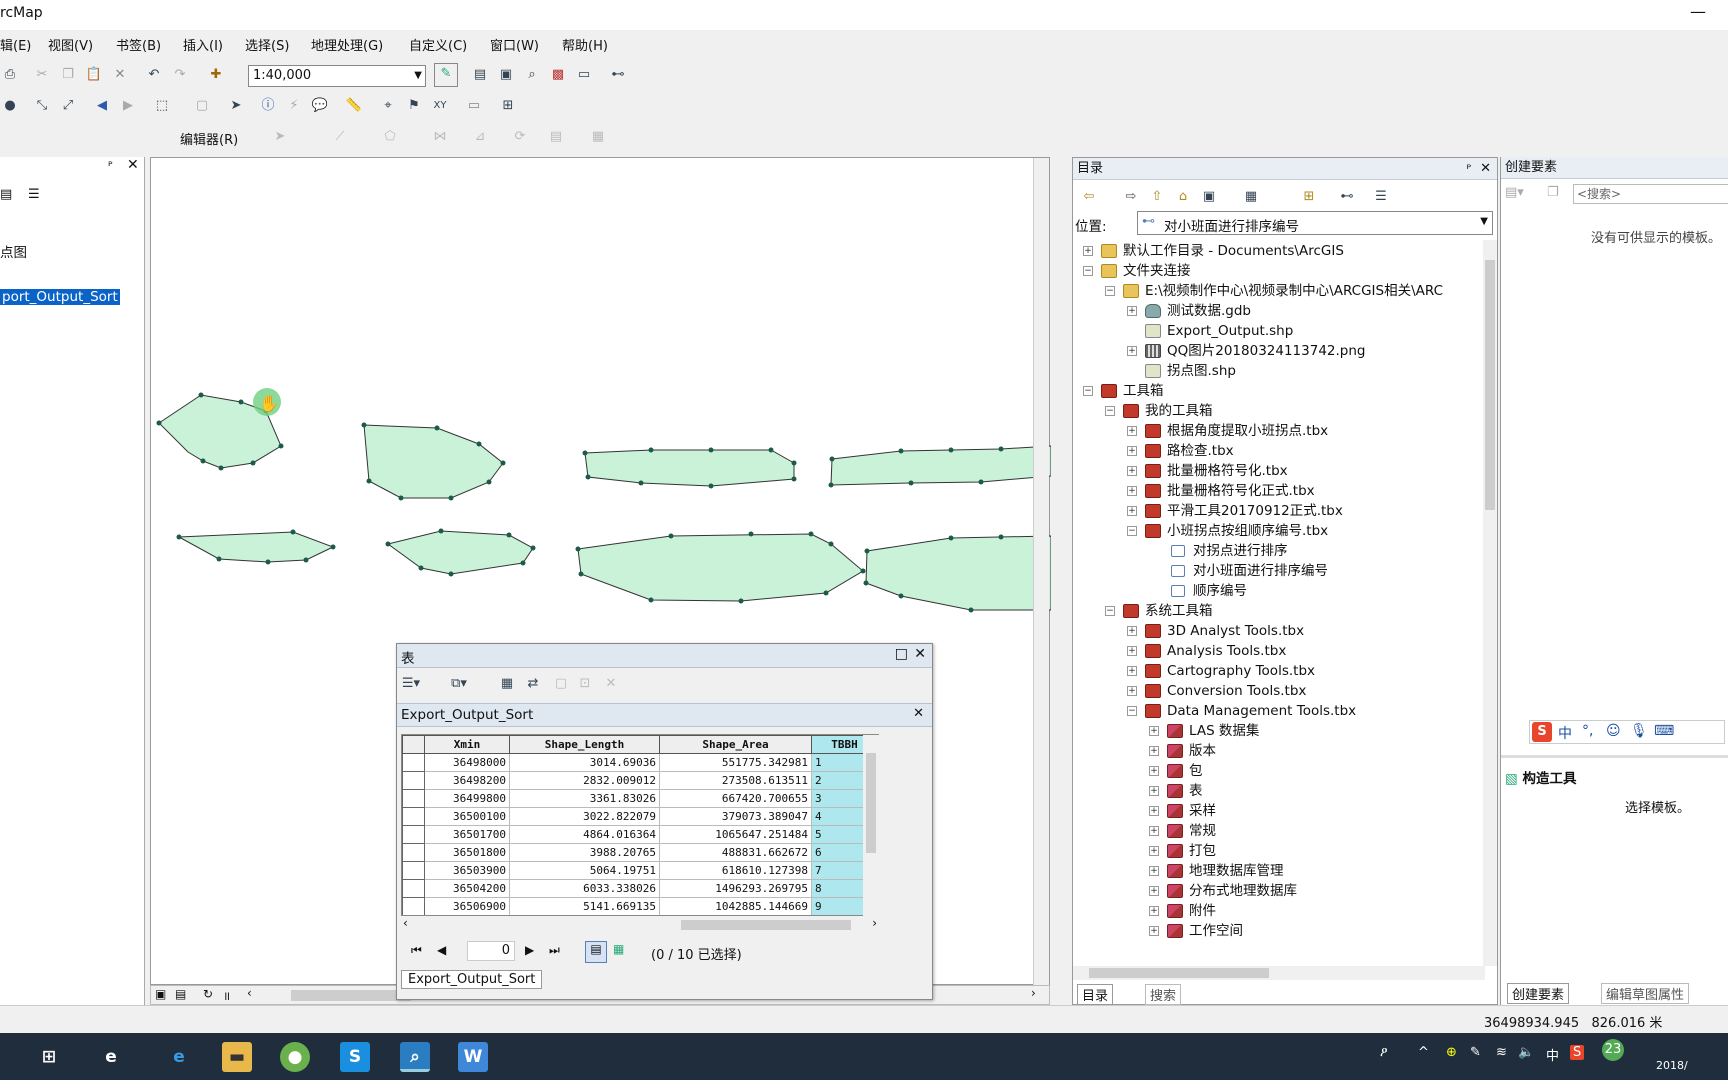 Image resolution: width=1728 pixels, height=1080 pixels. I want to click on table-cell: 1065647.251484, so click(735, 834).